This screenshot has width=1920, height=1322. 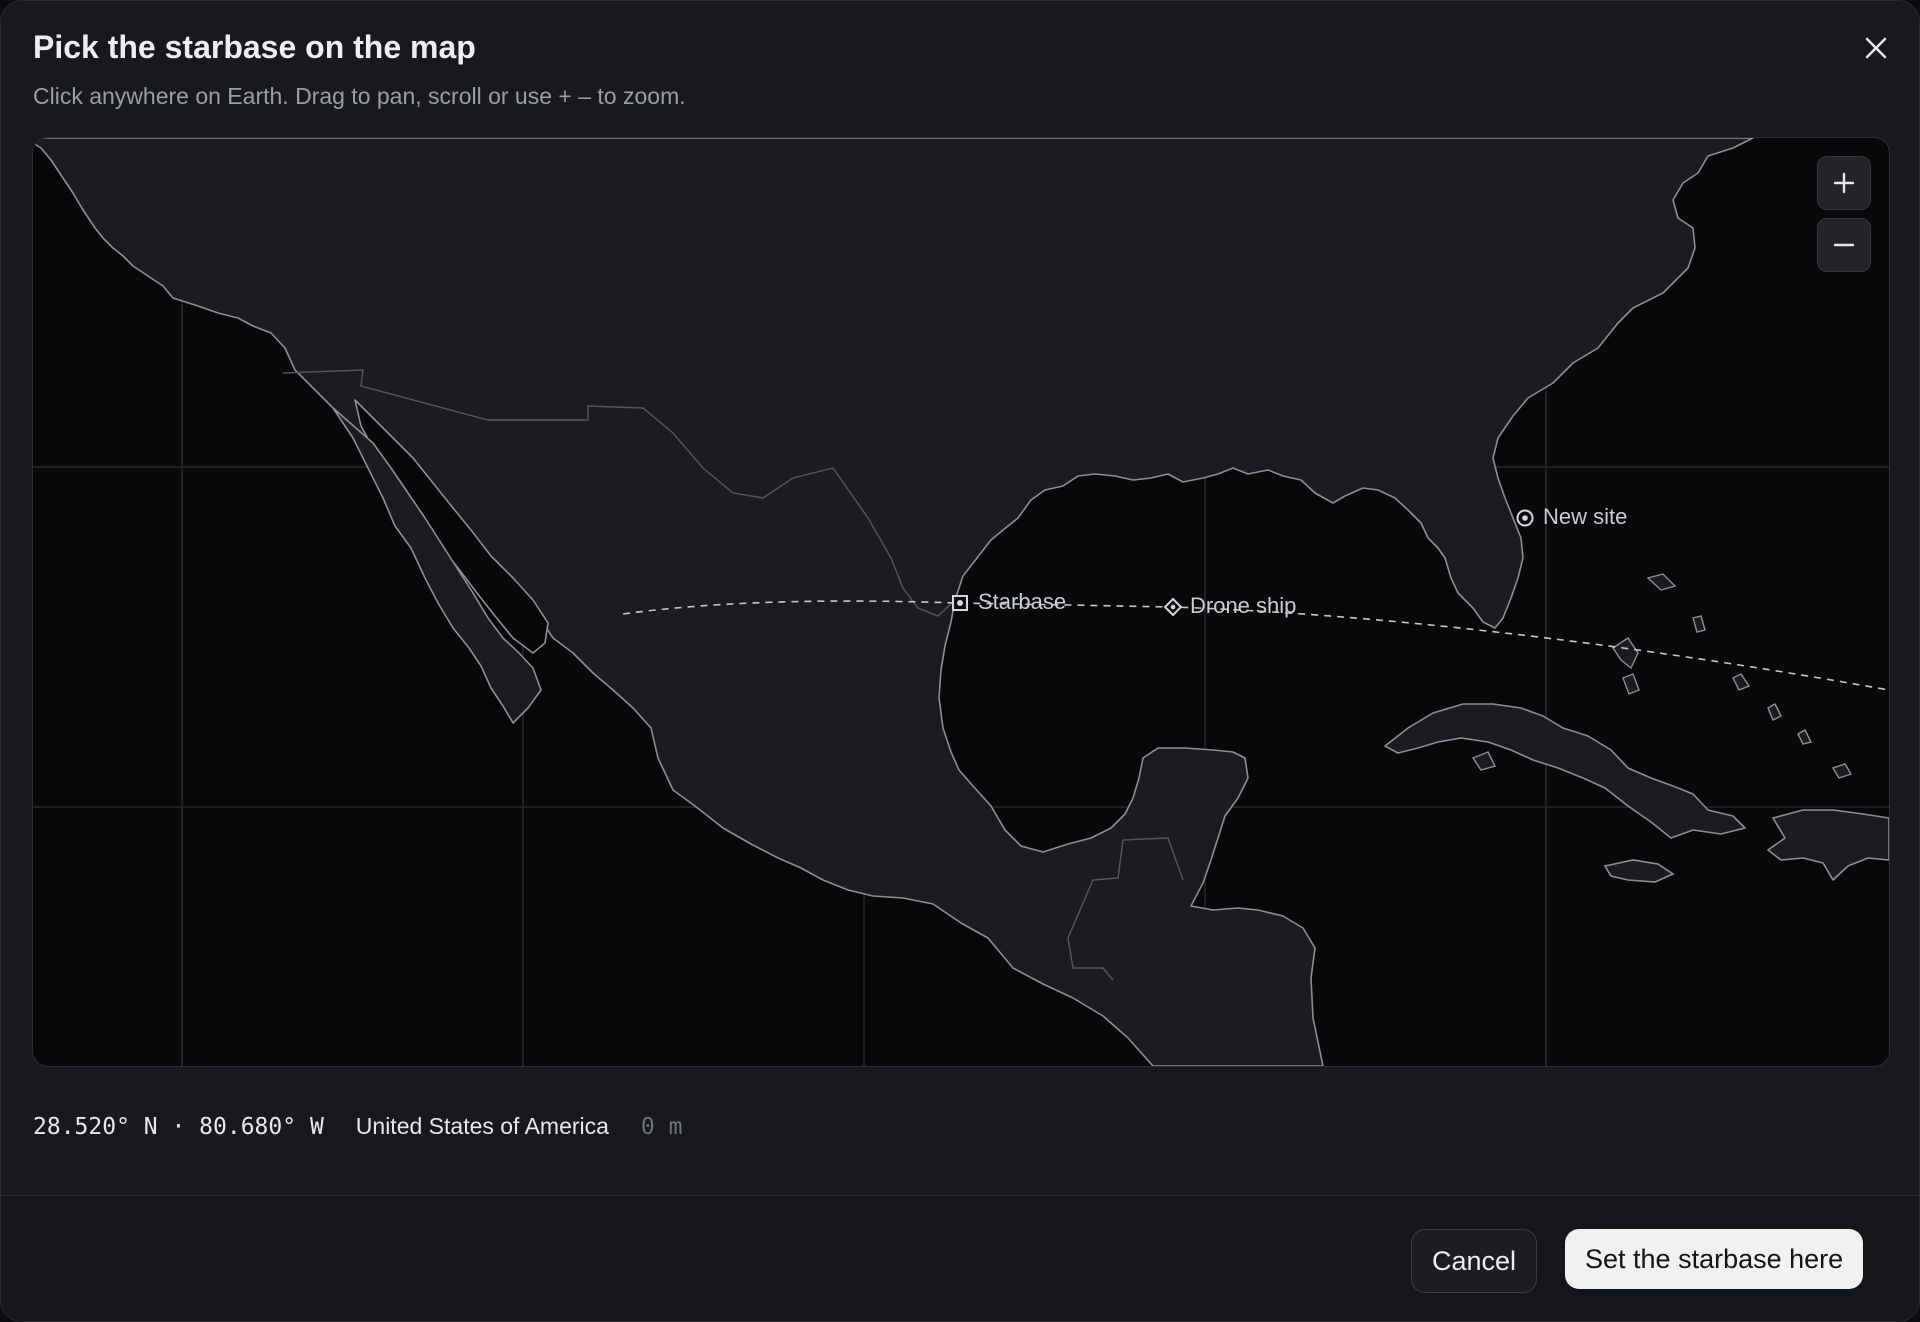 I want to click on drone-ship-marker-icon, so click(x=1173, y=607).